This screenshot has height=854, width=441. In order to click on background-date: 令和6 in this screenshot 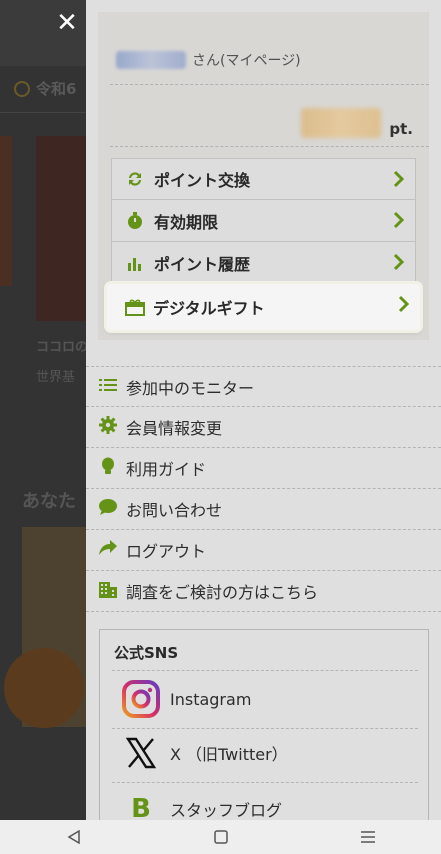, I will do `click(45, 88)`.